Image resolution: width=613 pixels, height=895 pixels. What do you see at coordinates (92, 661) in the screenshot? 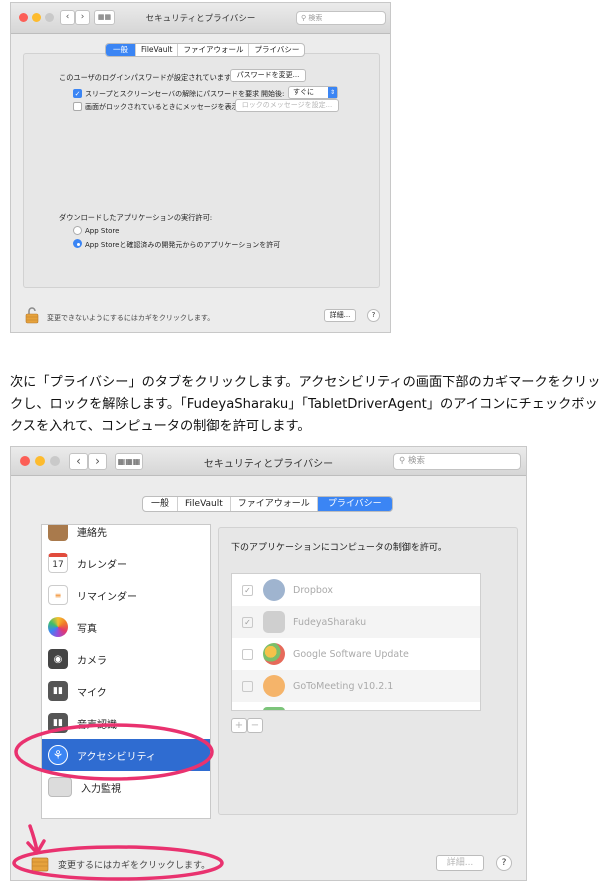
I see `sidebar-item-label: カメラ` at bounding box center [92, 661].